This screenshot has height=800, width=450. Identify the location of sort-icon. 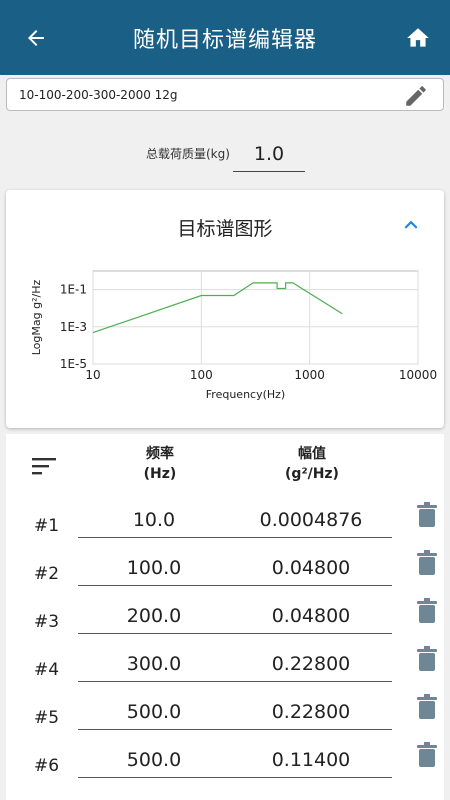
(45, 466).